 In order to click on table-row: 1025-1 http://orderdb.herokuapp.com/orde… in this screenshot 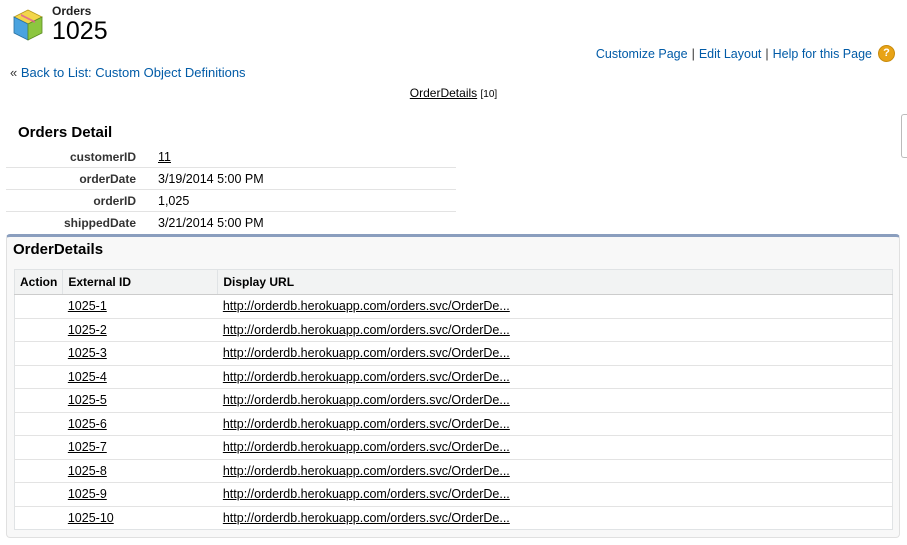, I will do `click(453, 306)`.